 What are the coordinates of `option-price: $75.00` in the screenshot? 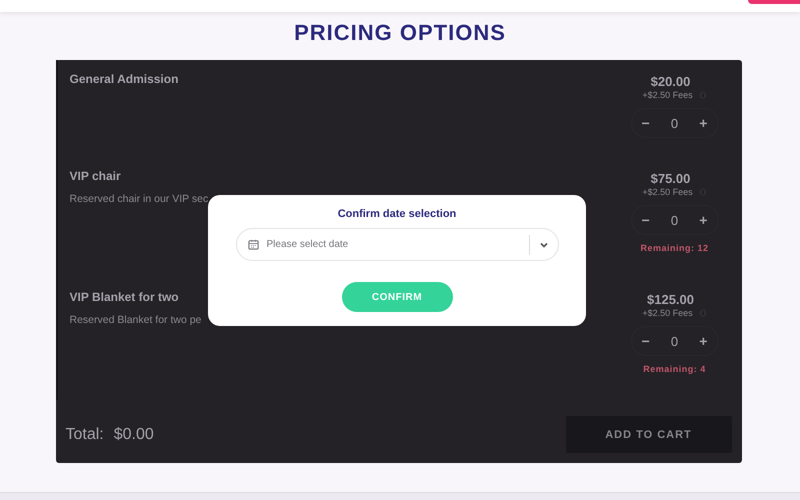 It's located at (670, 178).